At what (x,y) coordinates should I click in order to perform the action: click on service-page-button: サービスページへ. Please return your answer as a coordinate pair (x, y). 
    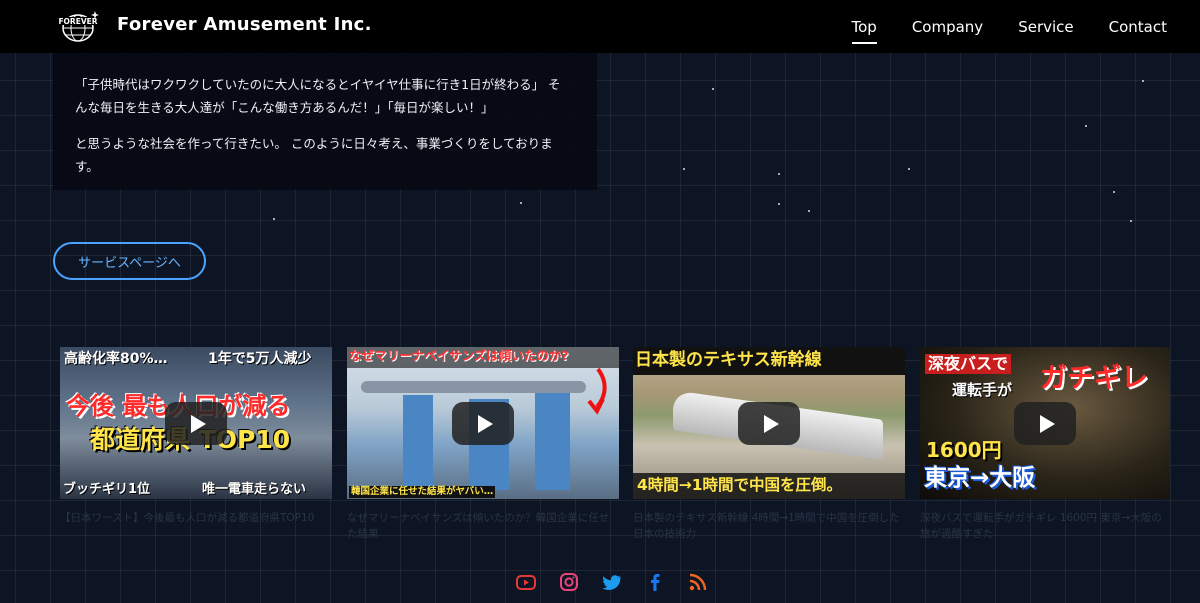
    Looking at the image, I should click on (129, 261).